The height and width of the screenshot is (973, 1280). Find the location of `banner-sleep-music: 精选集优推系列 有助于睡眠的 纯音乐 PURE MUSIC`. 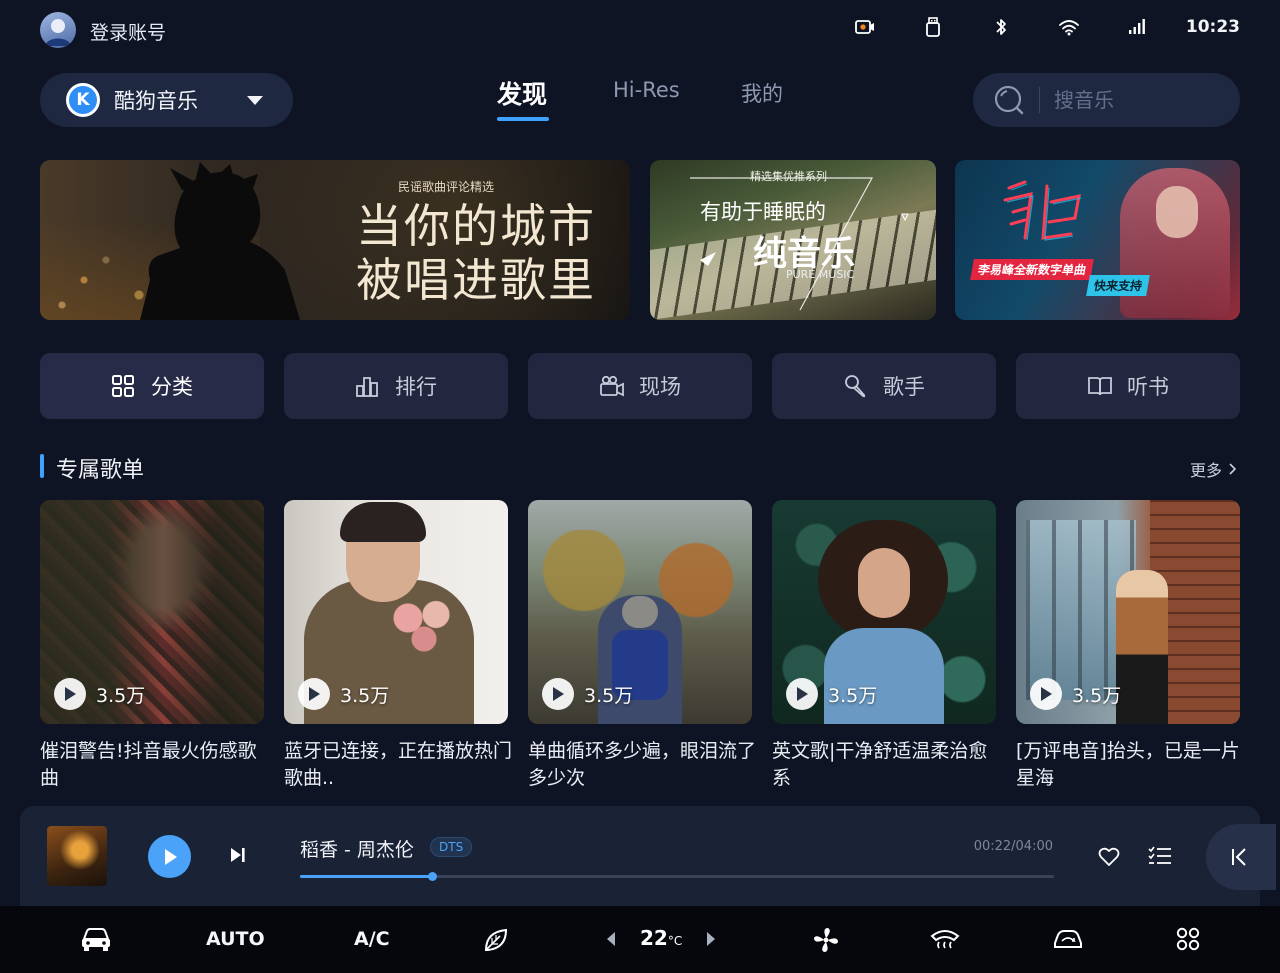

banner-sleep-music: 精选集优推系列 有助于睡眠的 纯音乐 PURE MUSIC is located at coordinates (793, 240).